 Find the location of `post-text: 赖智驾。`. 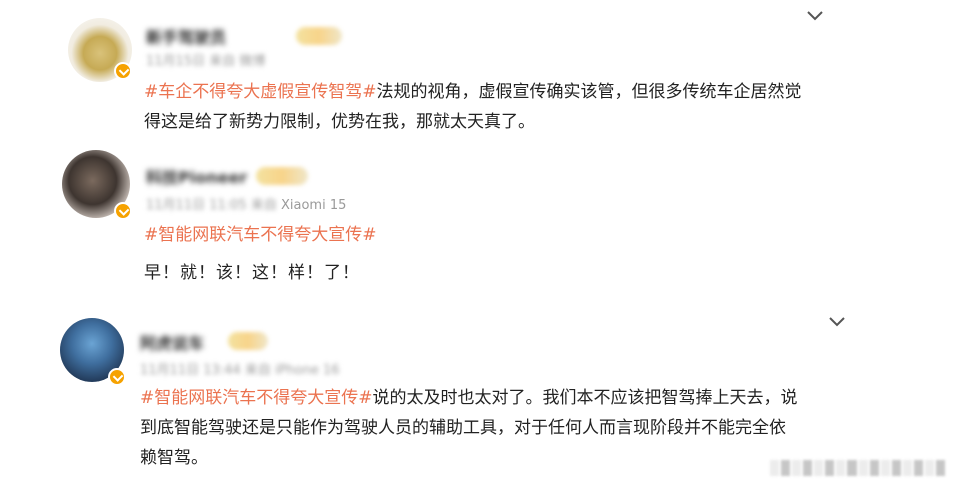

post-text: 赖智驾。 is located at coordinates (174, 458).